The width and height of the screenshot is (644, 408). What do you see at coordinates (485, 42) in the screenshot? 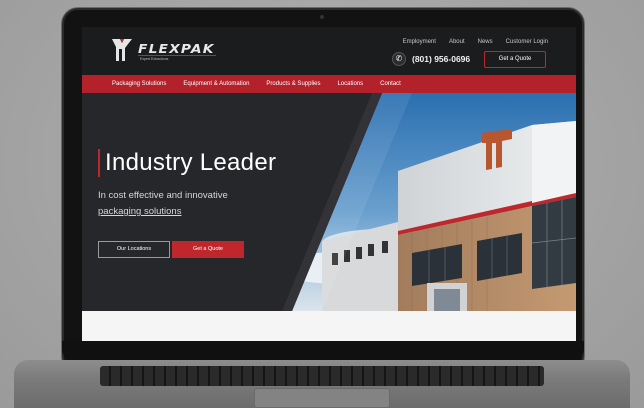
I see `top-link-news: News` at bounding box center [485, 42].